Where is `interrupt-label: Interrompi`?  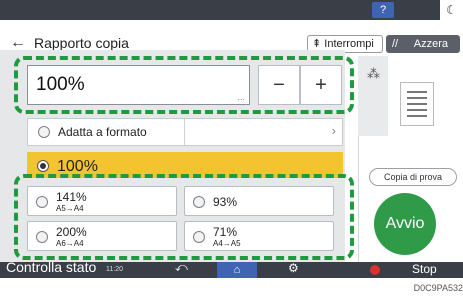 interrupt-label: Interrompi is located at coordinates (349, 44).